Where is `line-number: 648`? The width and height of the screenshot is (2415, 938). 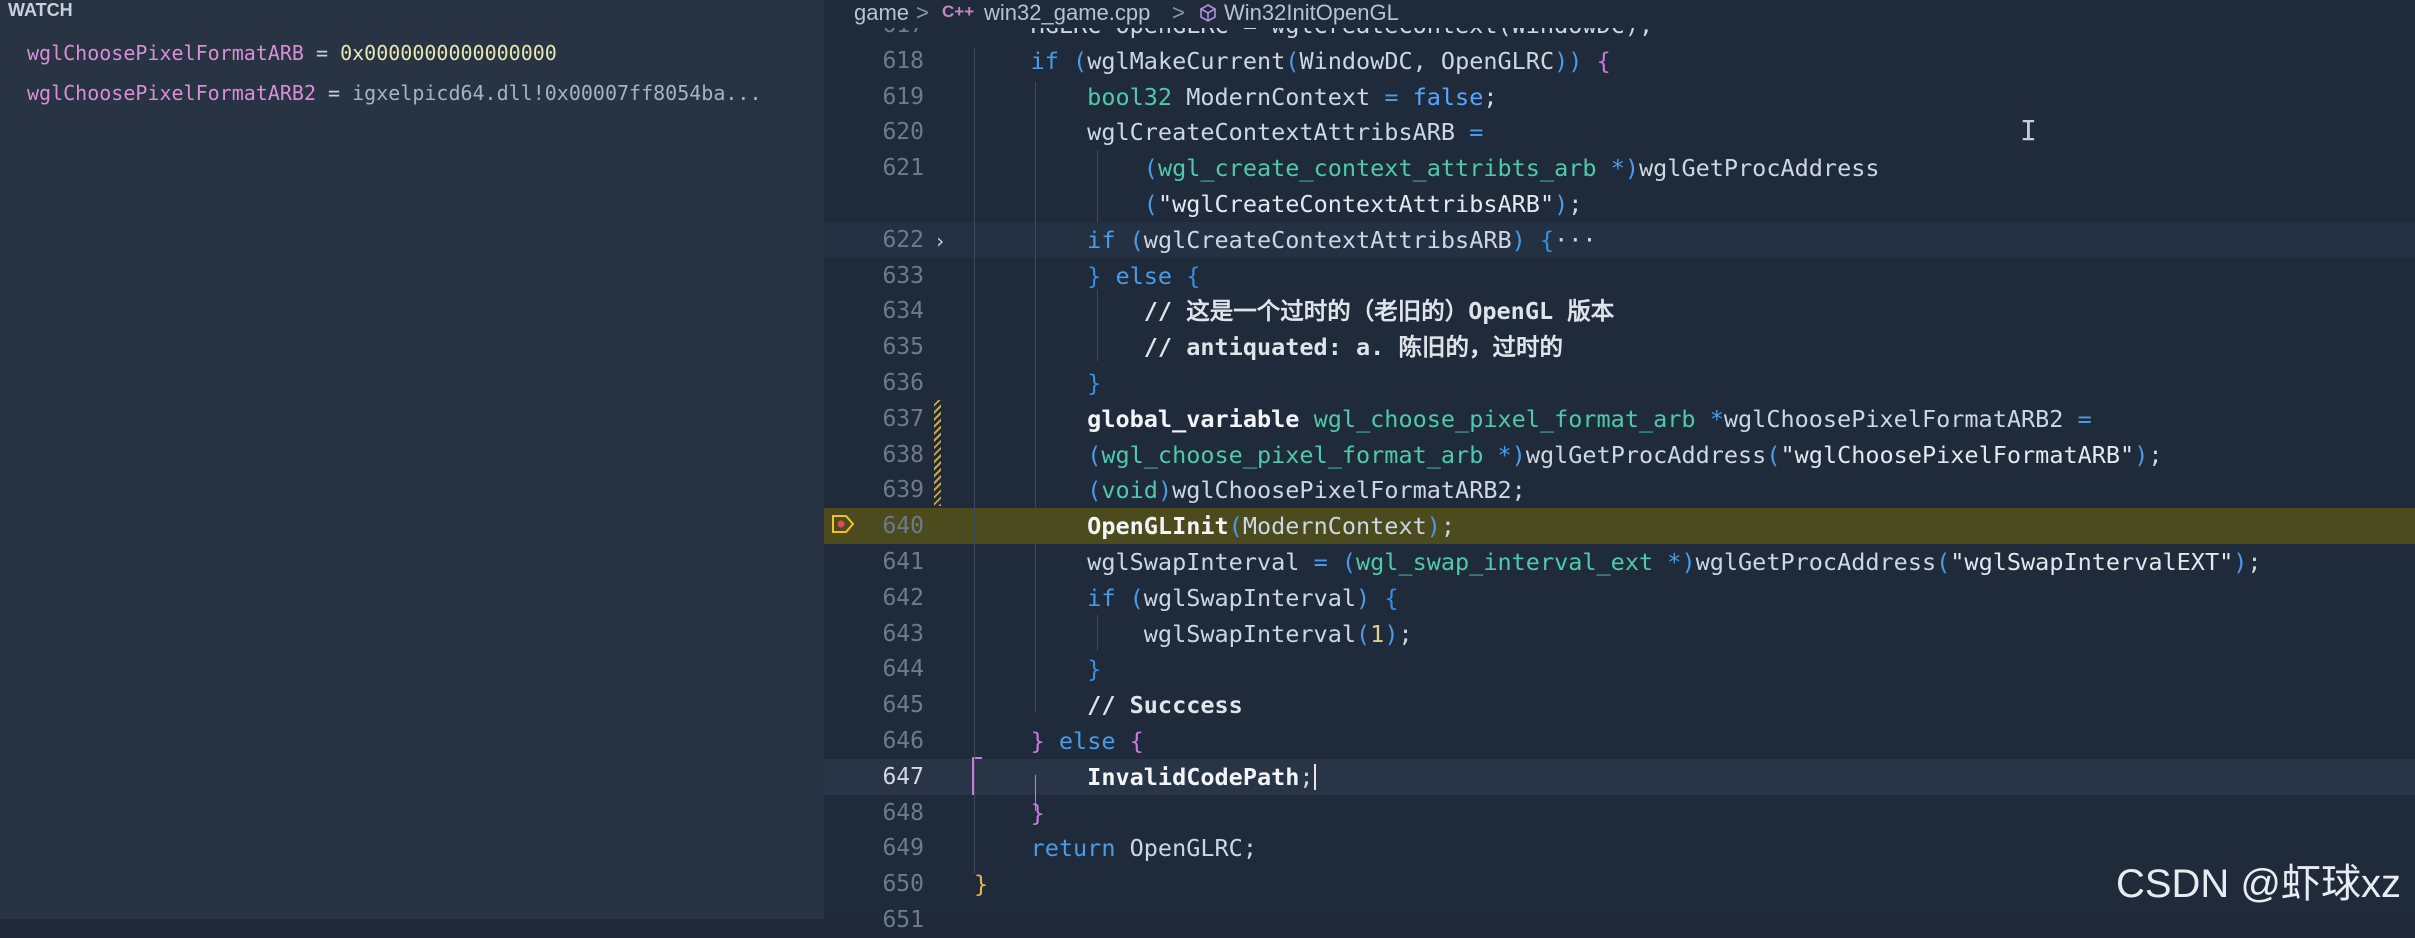
line-number: 648 is located at coordinates (903, 812).